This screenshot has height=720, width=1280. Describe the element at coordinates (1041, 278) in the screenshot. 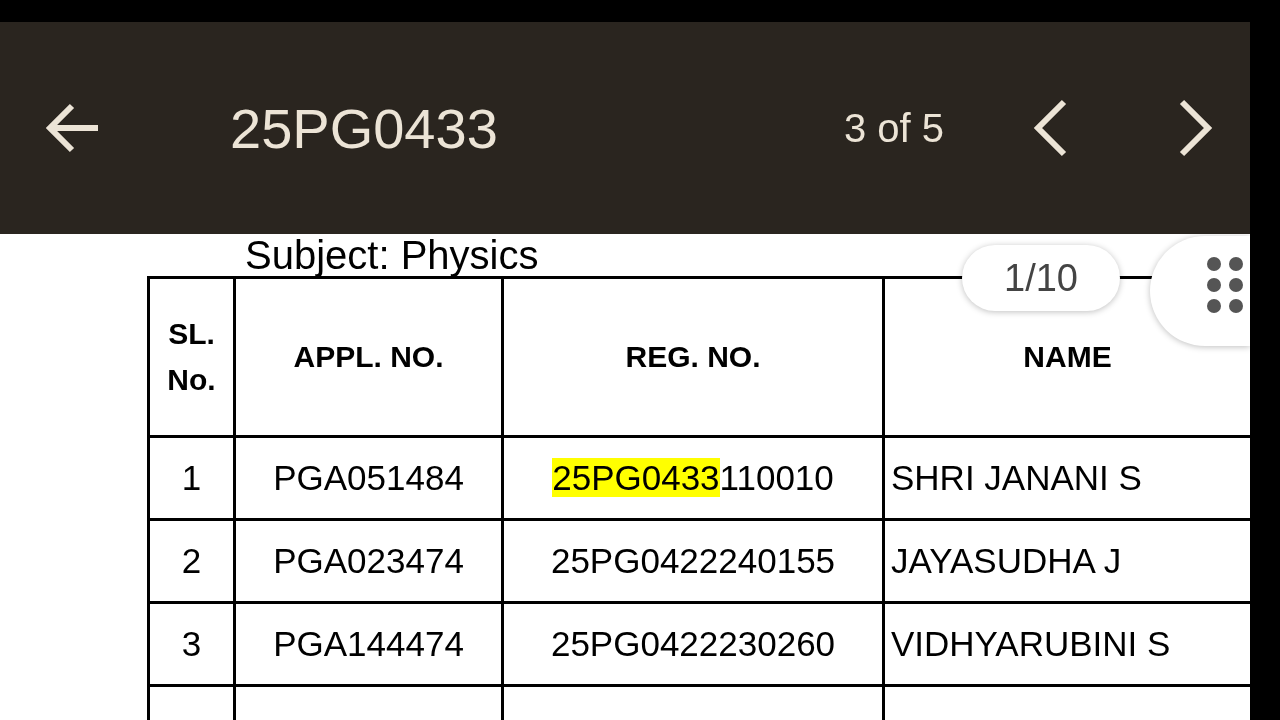

I see `page-indicator: 1/10` at that location.